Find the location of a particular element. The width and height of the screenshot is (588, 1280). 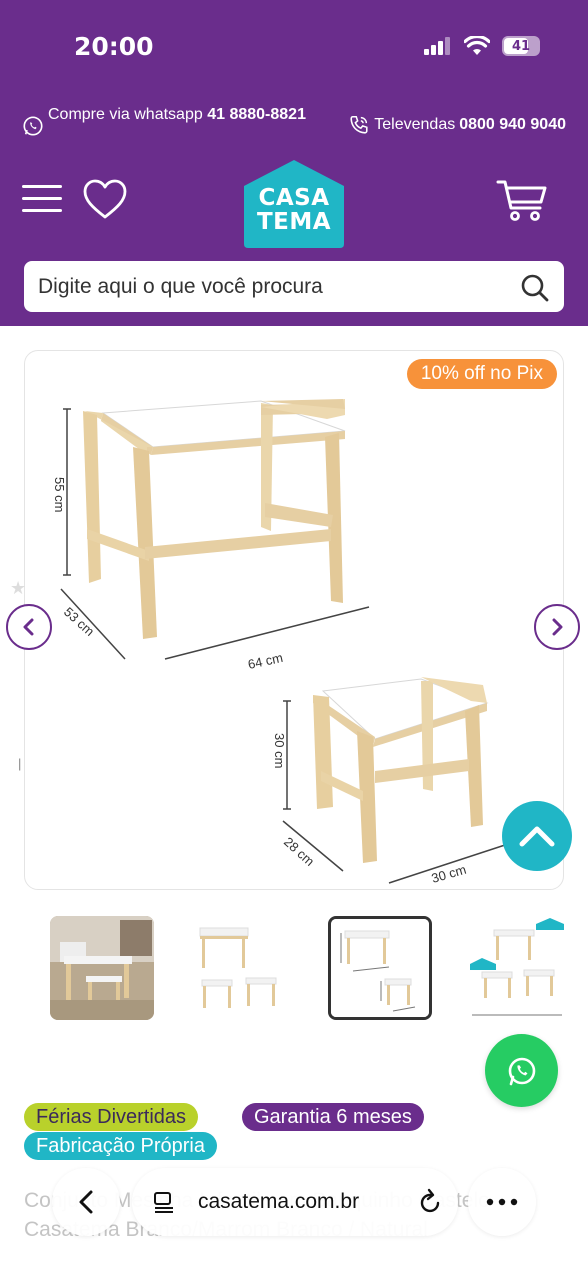

casatema-logo: CASA TEMA is located at coordinates (294, 203).